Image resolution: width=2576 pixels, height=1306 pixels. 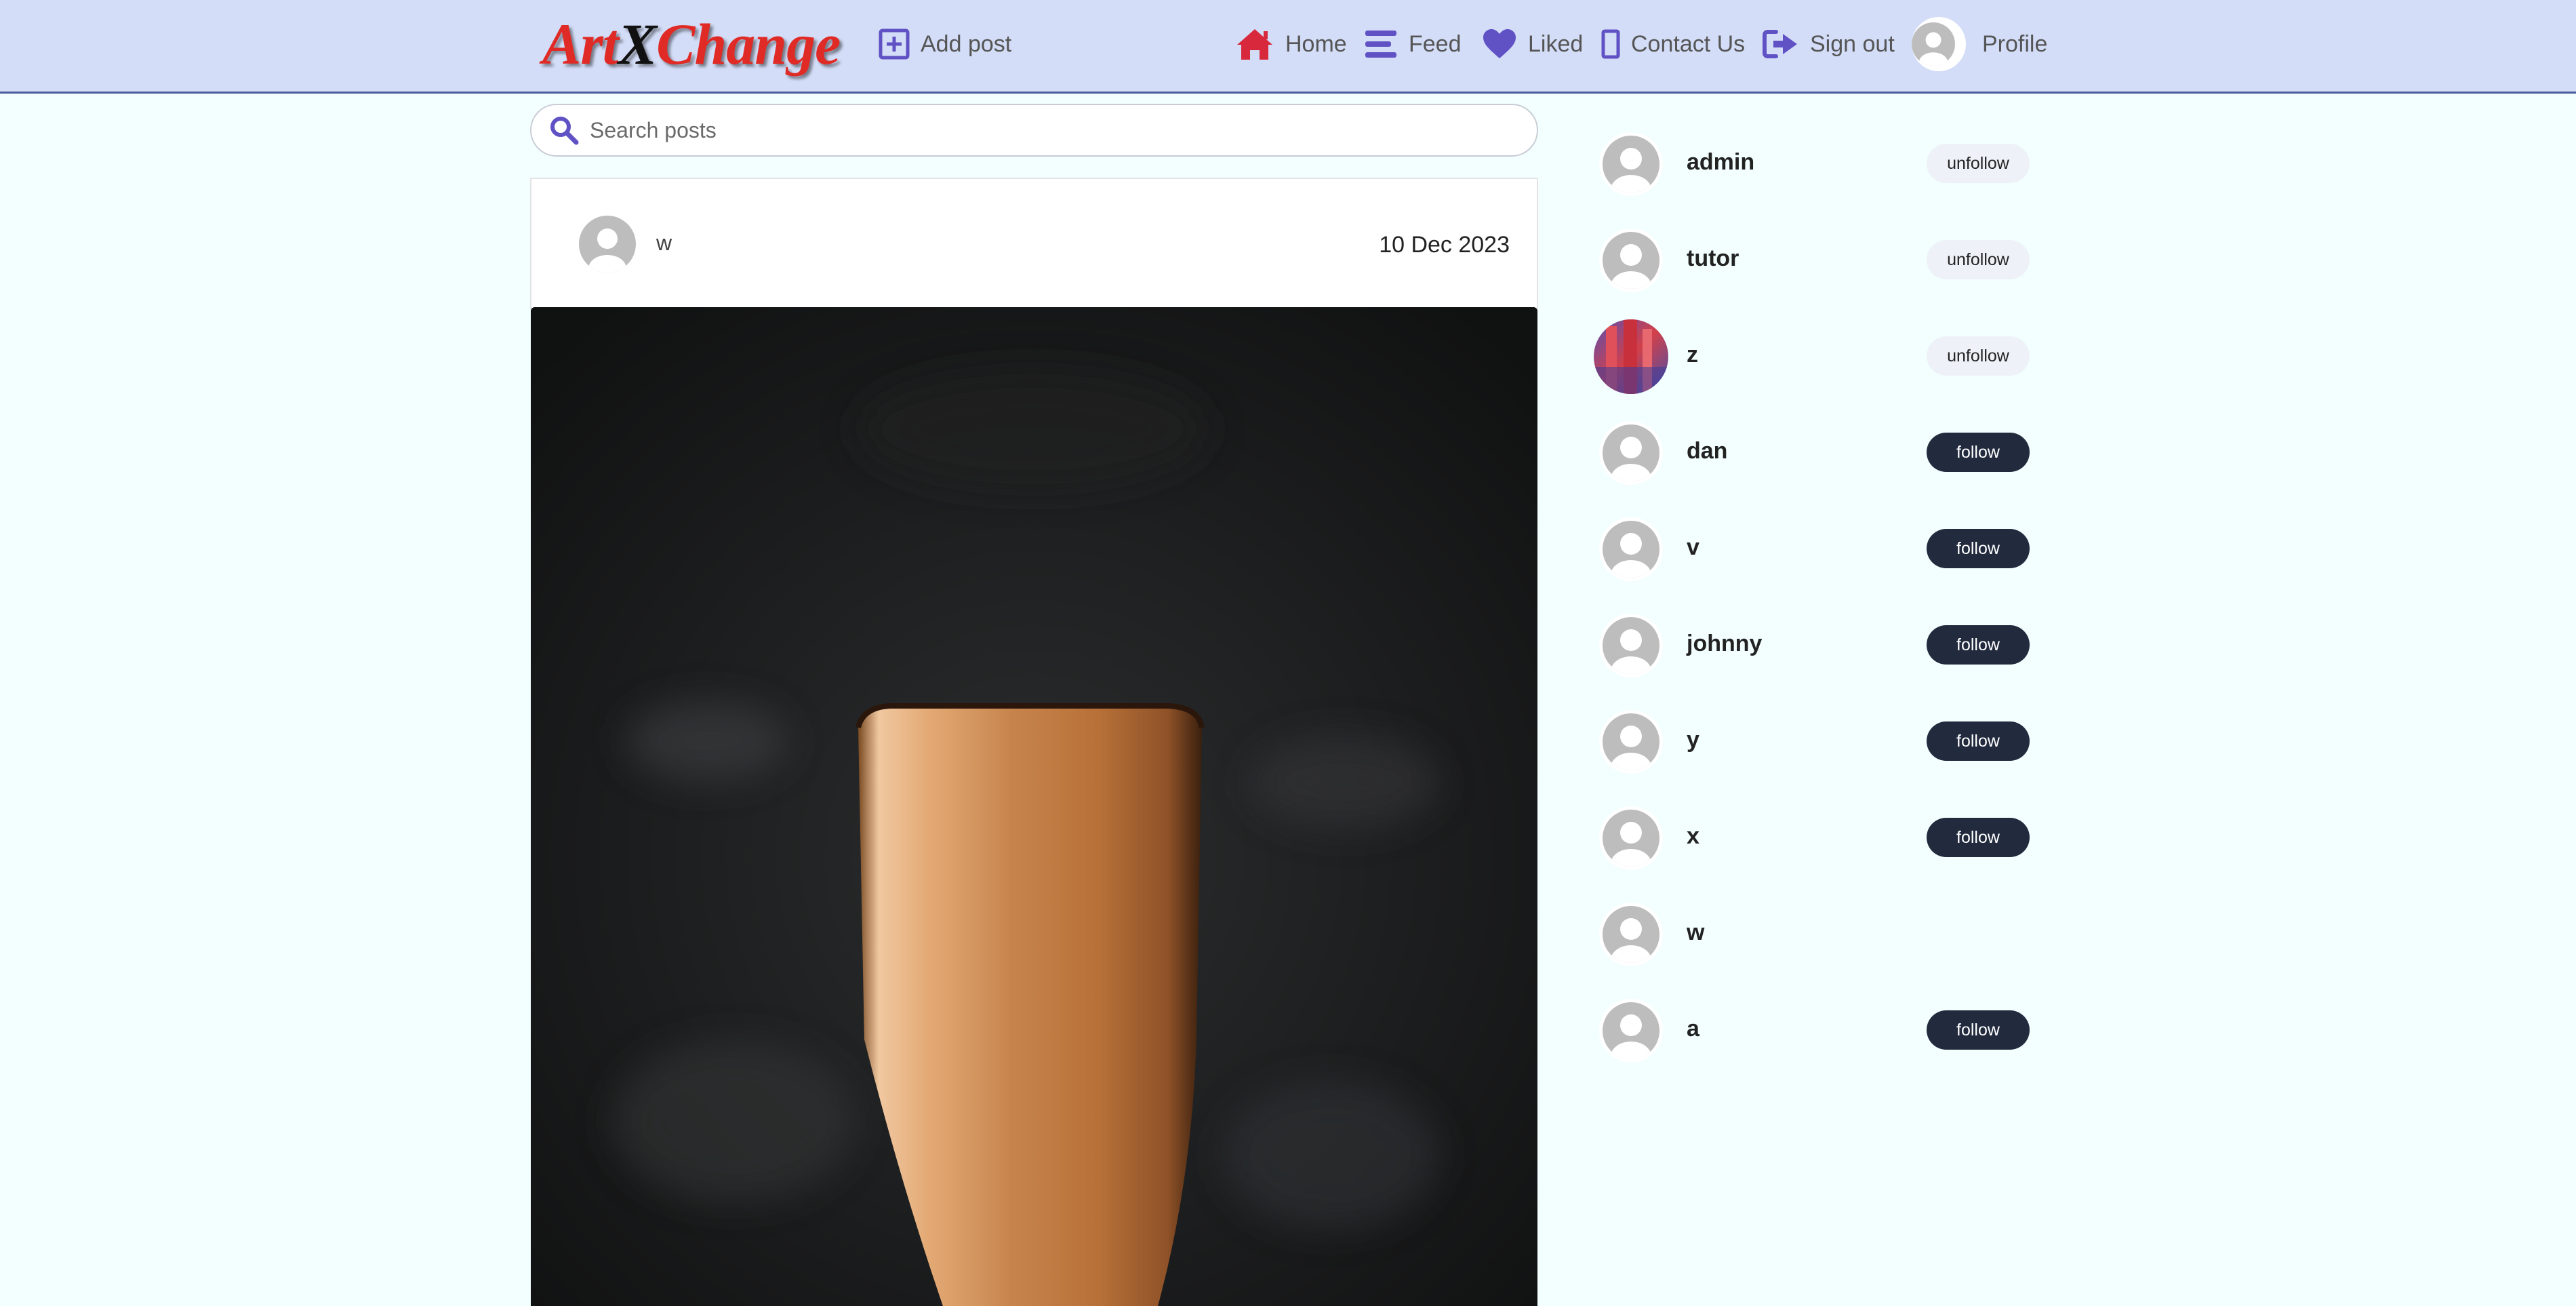 I want to click on nav-feed-label: Feed, so click(x=1435, y=44).